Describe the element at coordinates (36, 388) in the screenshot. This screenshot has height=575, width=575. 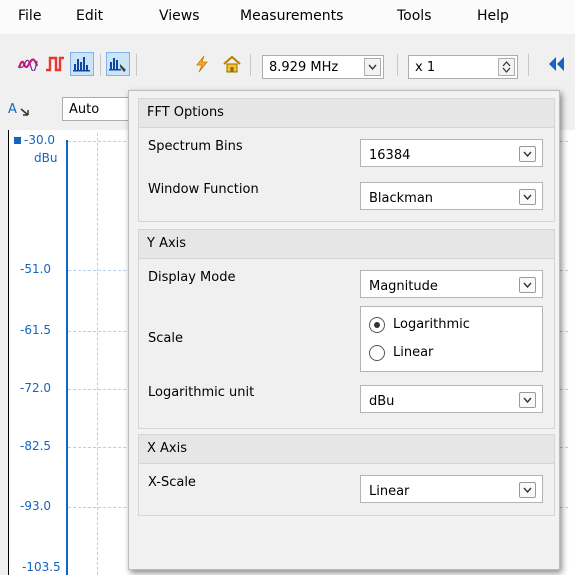
I see `y-tick-label: -72.0` at that location.